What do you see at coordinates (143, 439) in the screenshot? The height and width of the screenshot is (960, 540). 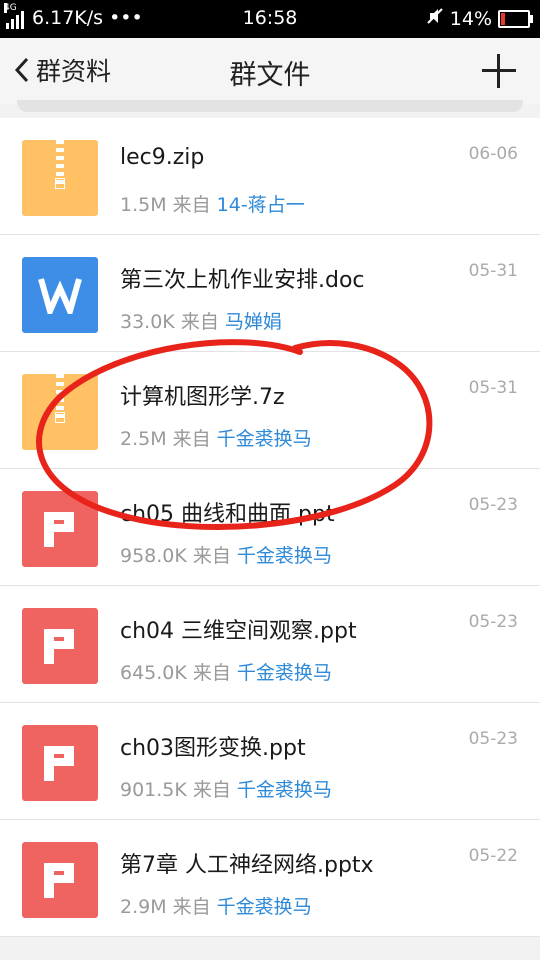 I see `file-size: 2.5M` at bounding box center [143, 439].